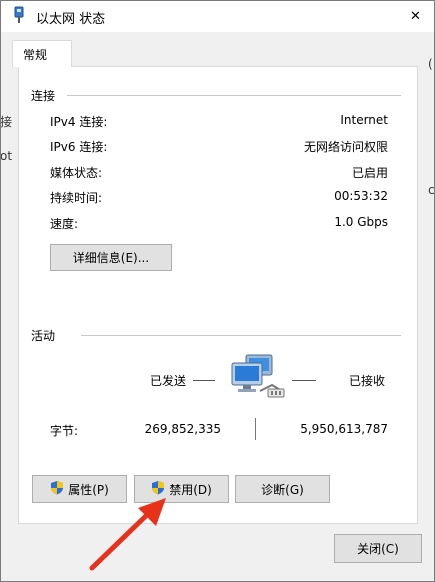 This screenshot has height=582, width=435. What do you see at coordinates (88, 489) in the screenshot?
I see `properties-button-label: 属性(P)` at bounding box center [88, 489].